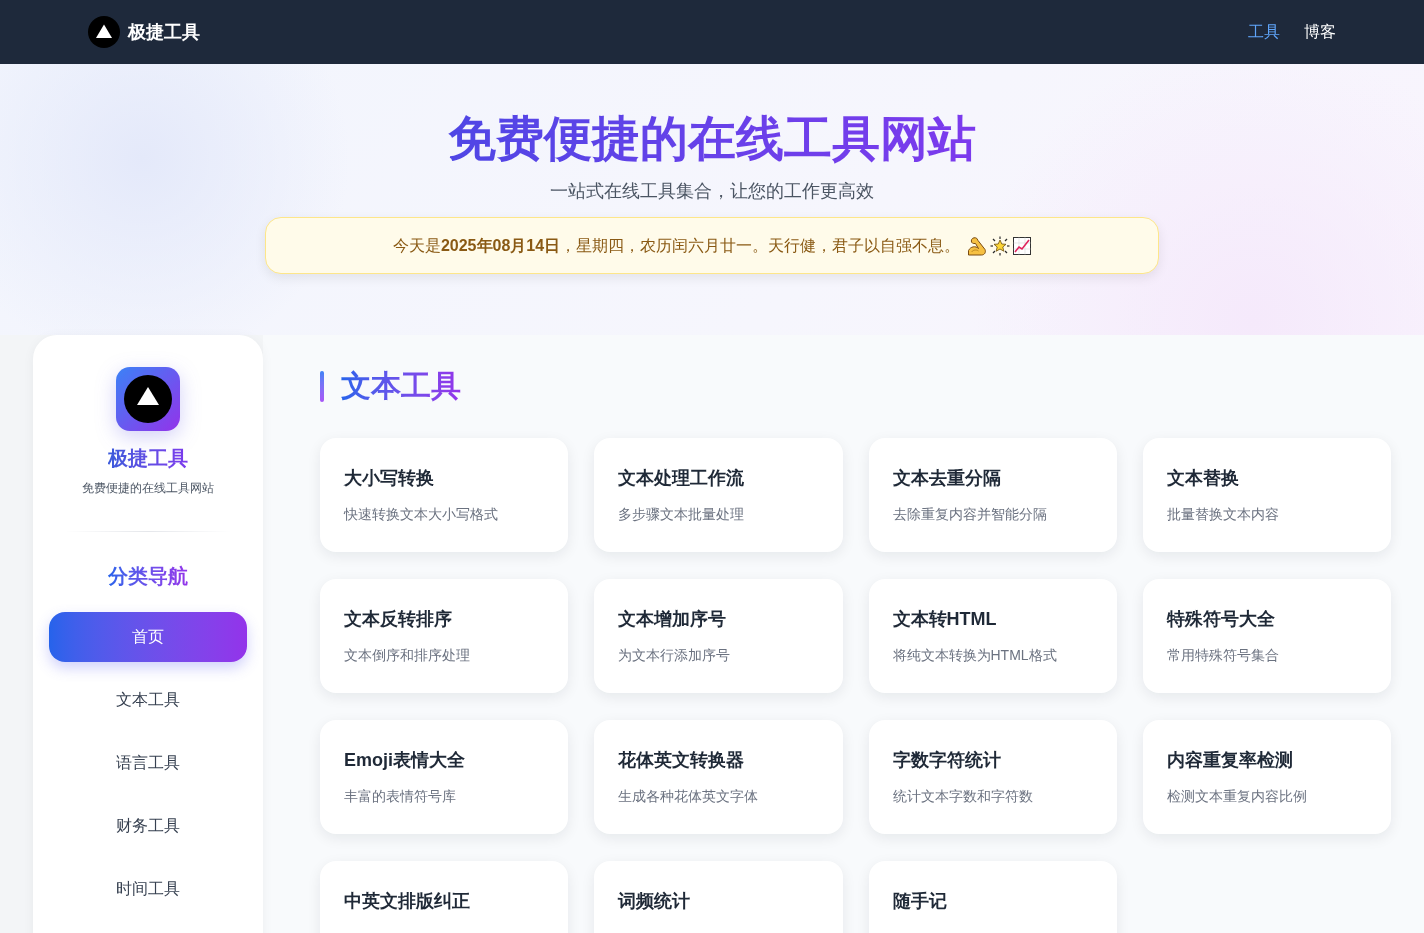  Describe the element at coordinates (398, 619) in the screenshot. I see `tool-title: 文本反转排序` at that location.